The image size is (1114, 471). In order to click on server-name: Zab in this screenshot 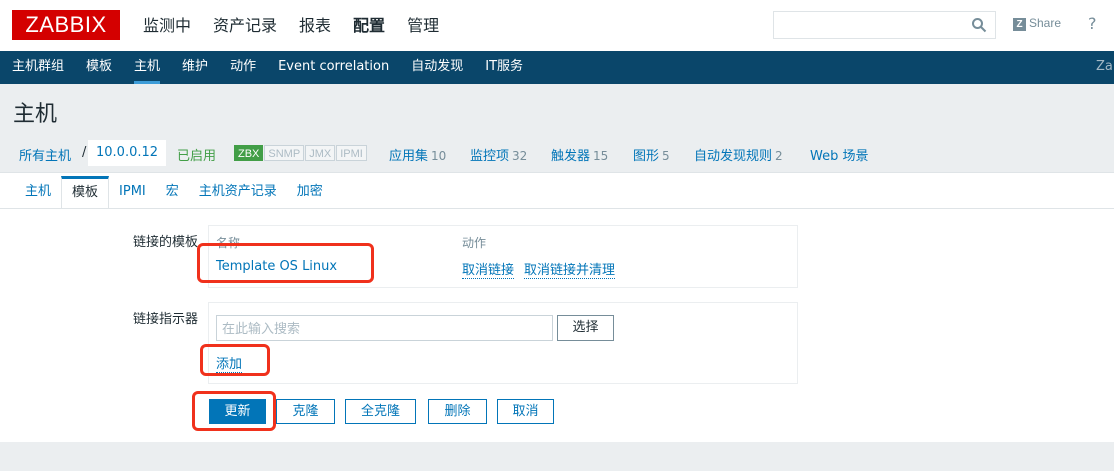, I will do `click(1105, 66)`.